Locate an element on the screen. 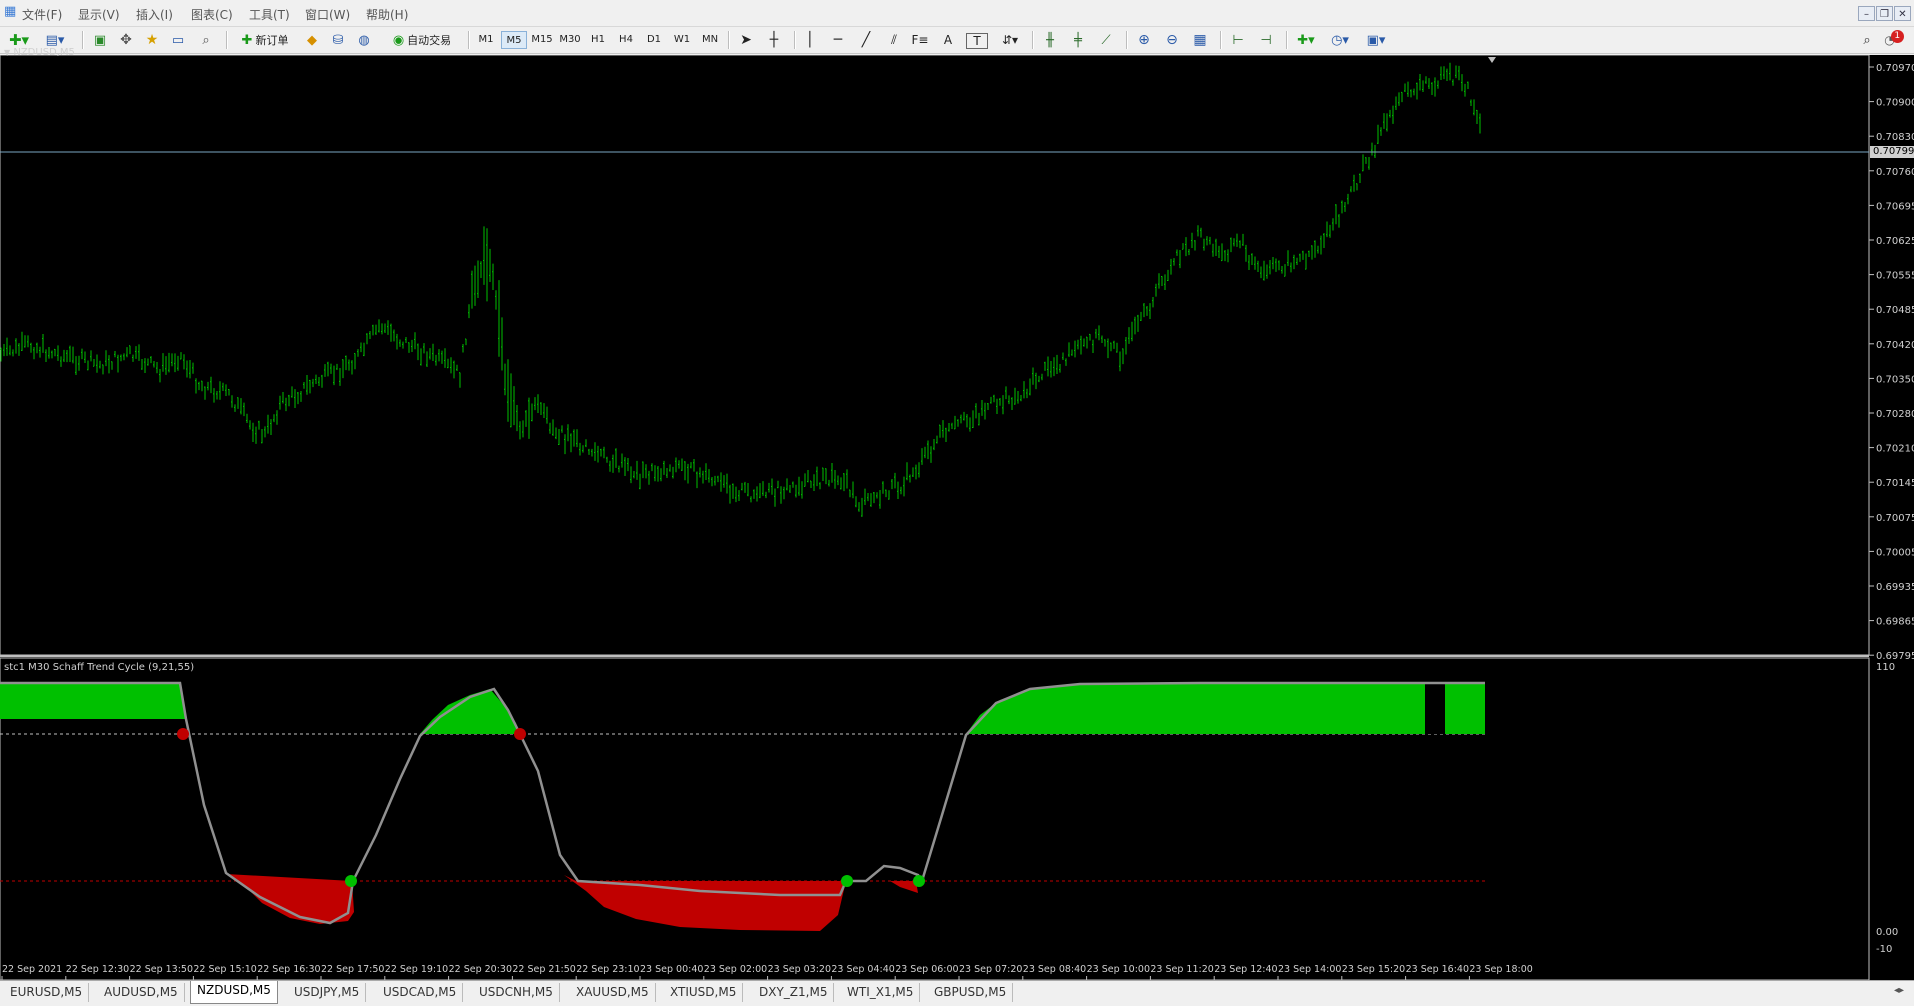 Image resolution: width=1914 pixels, height=1006 pixels. vertical-line-icon: │ is located at coordinates (810, 40).